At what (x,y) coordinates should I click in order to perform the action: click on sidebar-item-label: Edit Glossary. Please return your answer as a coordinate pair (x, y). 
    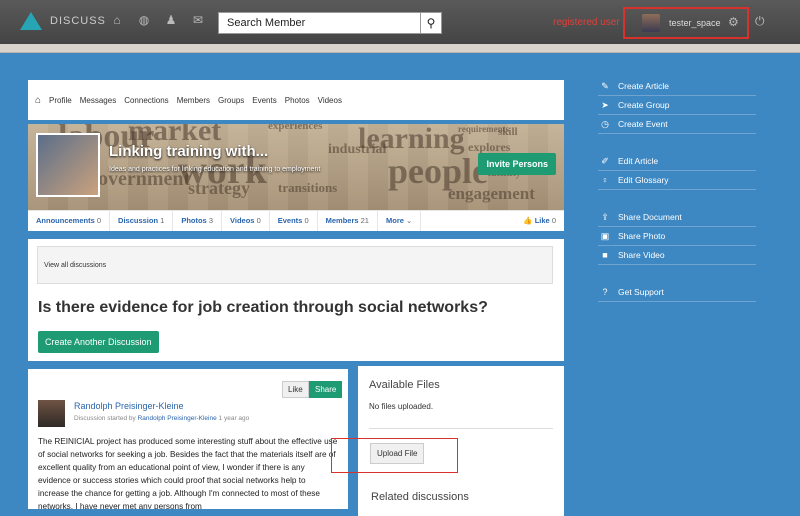
    Looking at the image, I should click on (643, 180).